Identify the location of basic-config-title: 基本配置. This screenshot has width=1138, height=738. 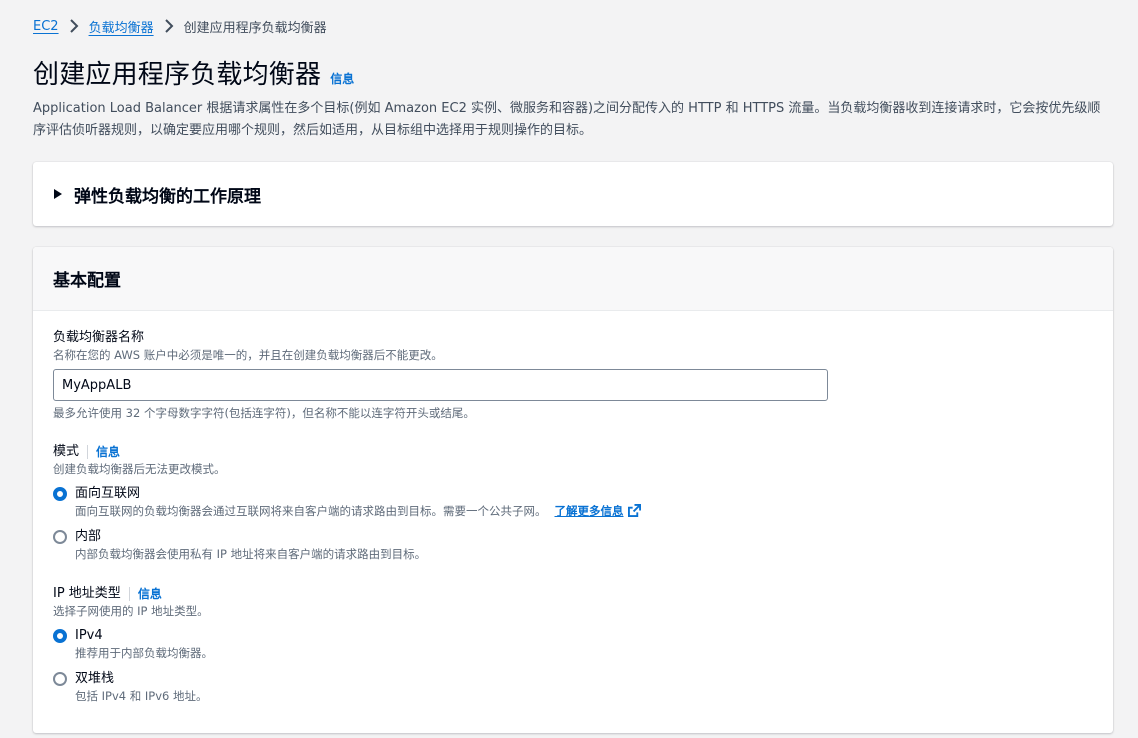
(87, 281).